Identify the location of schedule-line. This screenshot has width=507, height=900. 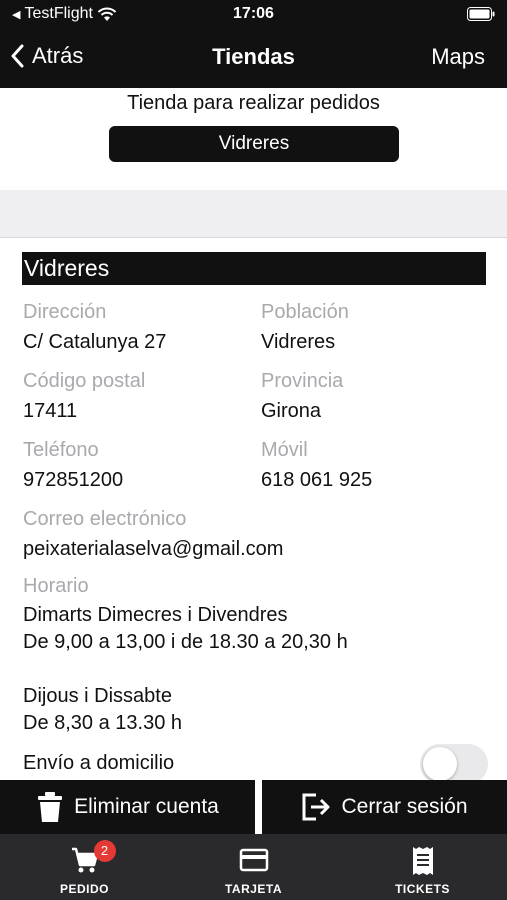
(185, 669).